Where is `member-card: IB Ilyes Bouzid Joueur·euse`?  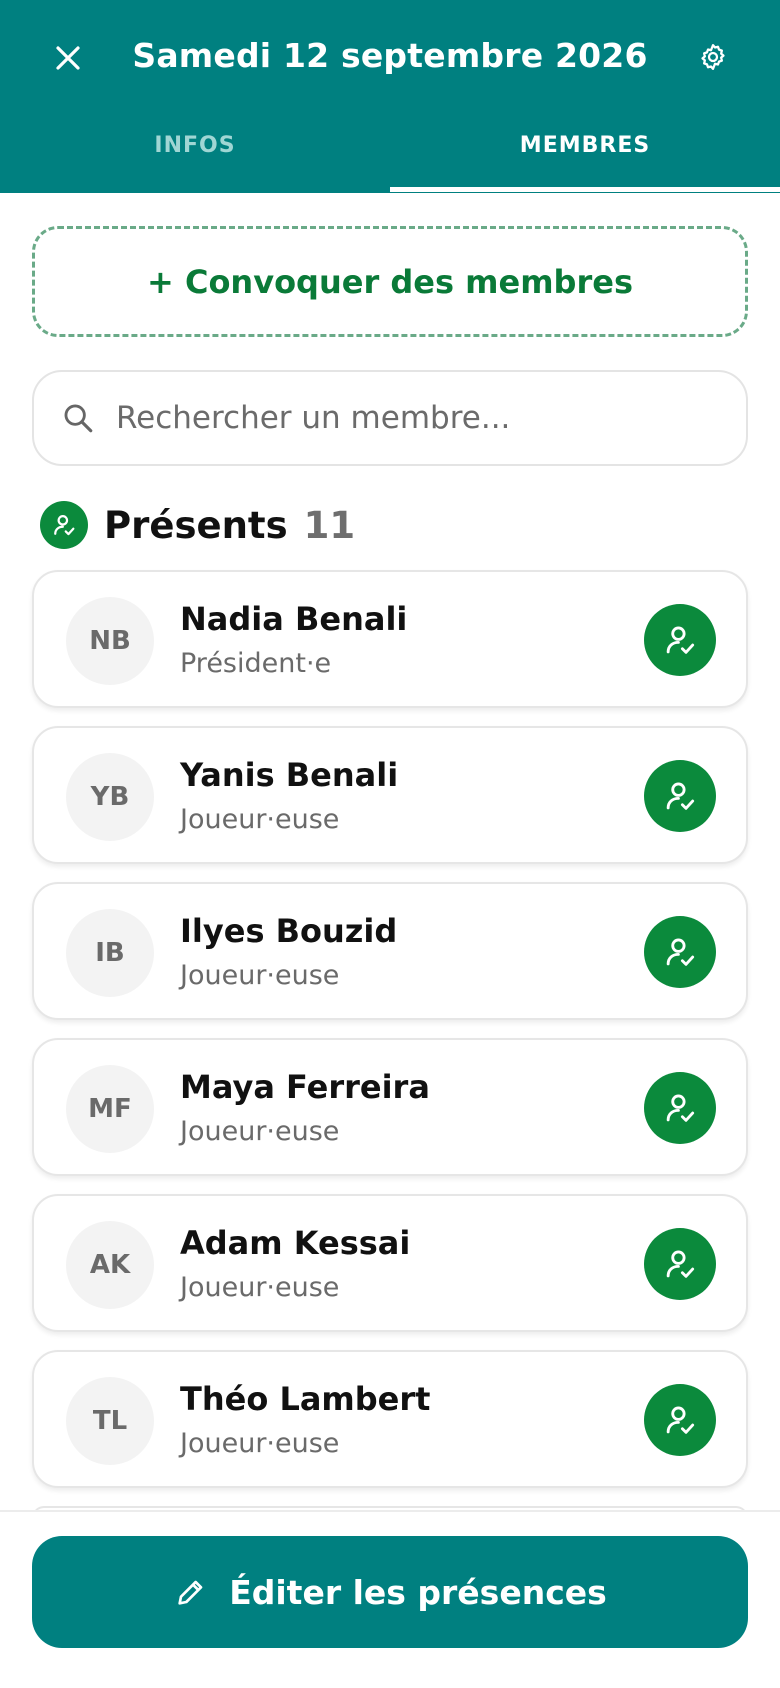
member-card: IB Ilyes Bouzid Joueur·euse is located at coordinates (390, 951).